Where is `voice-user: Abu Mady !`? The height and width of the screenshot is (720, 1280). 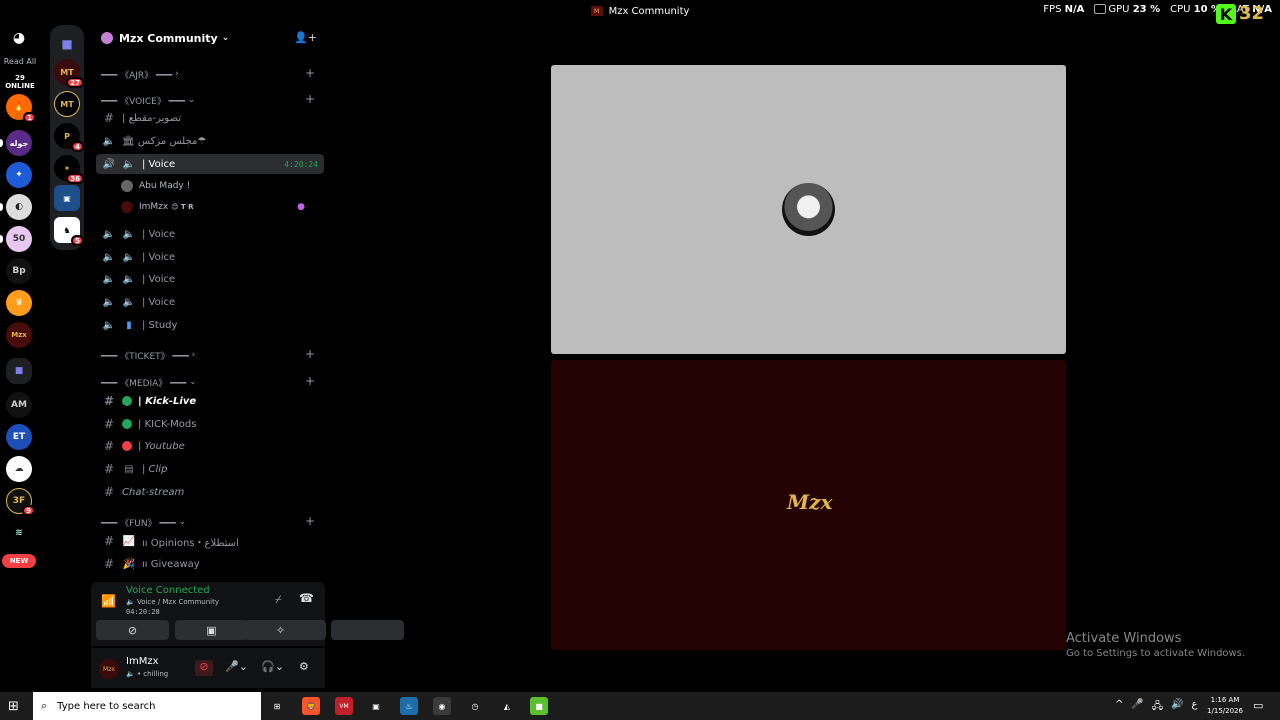
voice-user: Abu Mady ! is located at coordinates (221, 186).